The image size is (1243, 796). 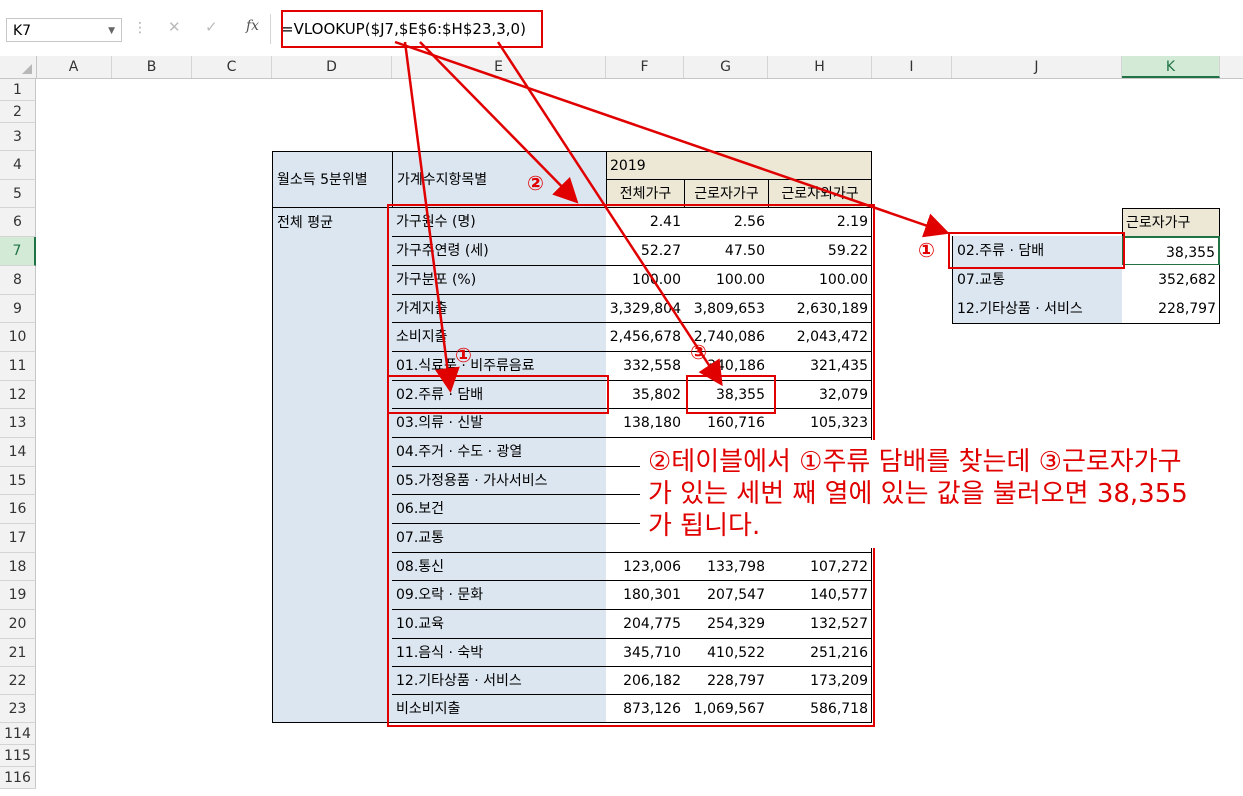 I want to click on arrow-to-table-range, so click(x=499, y=122).